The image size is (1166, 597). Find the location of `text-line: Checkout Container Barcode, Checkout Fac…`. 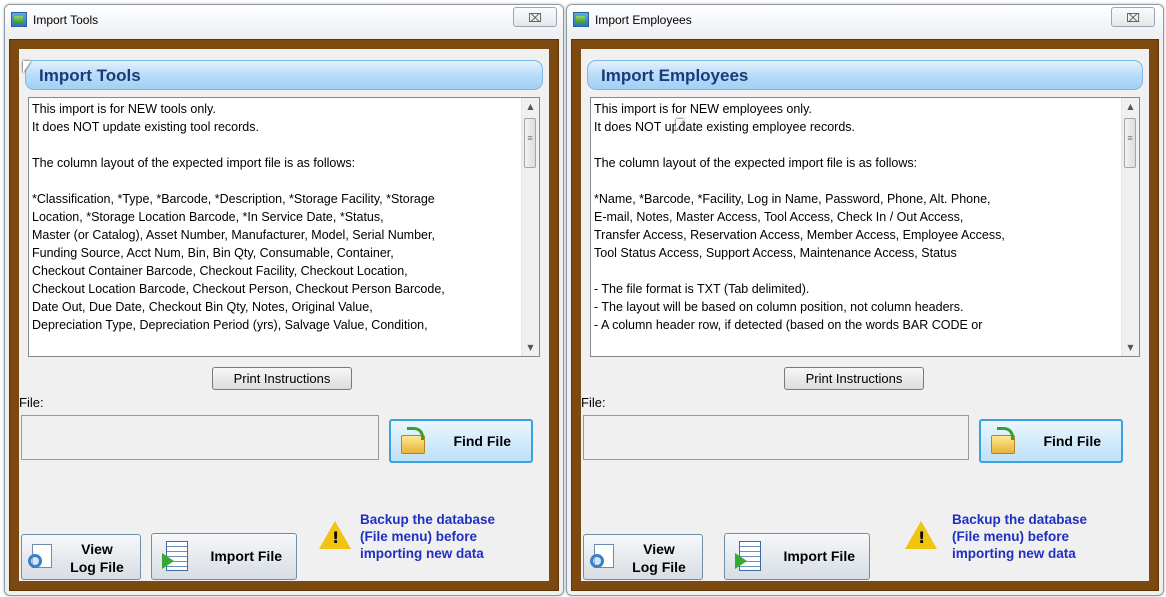

text-line: Checkout Container Barcode, Checkout Fac… is located at coordinates (220, 271).